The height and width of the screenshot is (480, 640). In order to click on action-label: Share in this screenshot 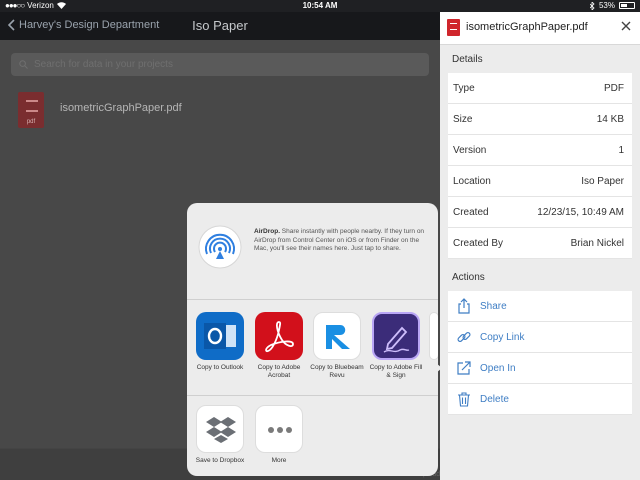, I will do `click(493, 306)`.